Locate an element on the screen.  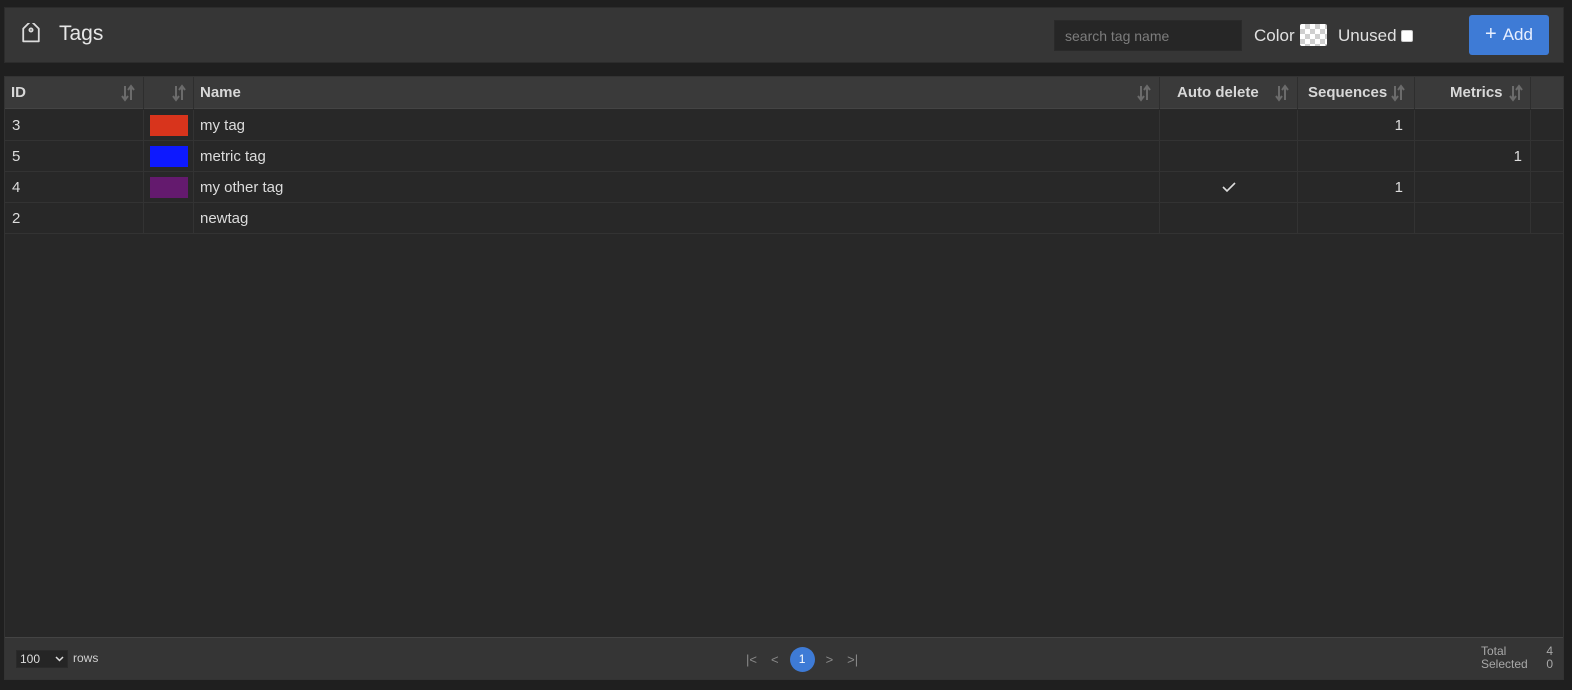
table-row: 2 newtag is located at coordinates (784, 218).